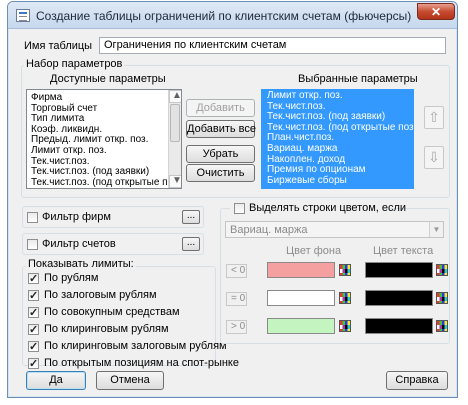 This screenshot has width=468, height=405. I want to click on limit-label: По клиринговым рублям, so click(106, 329).